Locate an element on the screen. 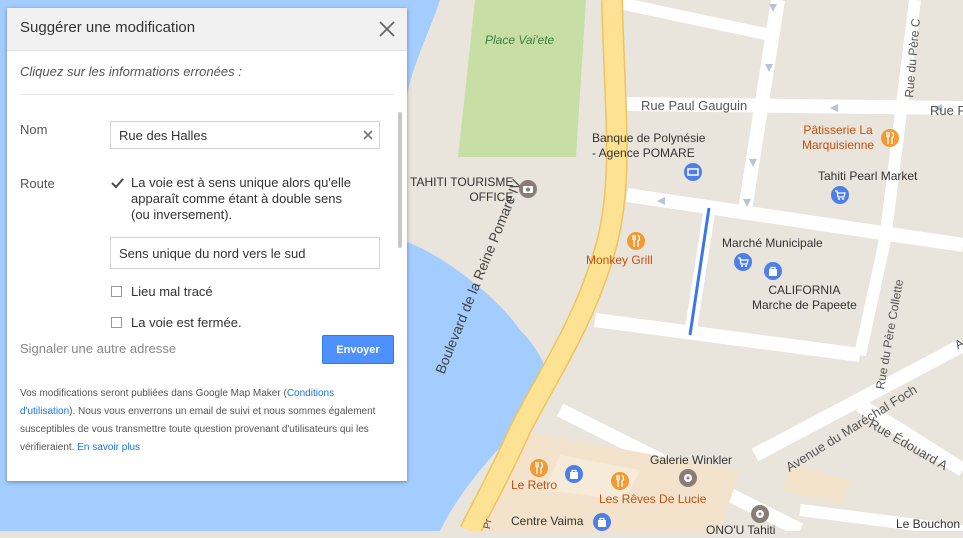 This screenshot has width=963, height=538. poi-patisserie: Pâtisserie La Marquisienne is located at coordinates (838, 138).